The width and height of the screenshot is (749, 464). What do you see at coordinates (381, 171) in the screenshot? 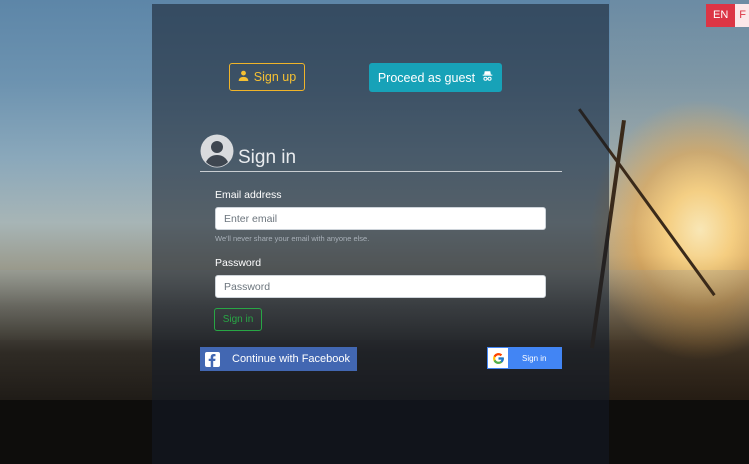
I see `signin-divider` at bounding box center [381, 171].